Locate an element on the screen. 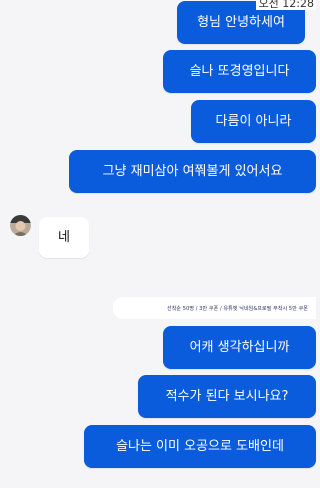 The image size is (320, 488). message-text: 슬나 또경영입니다 is located at coordinates (239, 71).